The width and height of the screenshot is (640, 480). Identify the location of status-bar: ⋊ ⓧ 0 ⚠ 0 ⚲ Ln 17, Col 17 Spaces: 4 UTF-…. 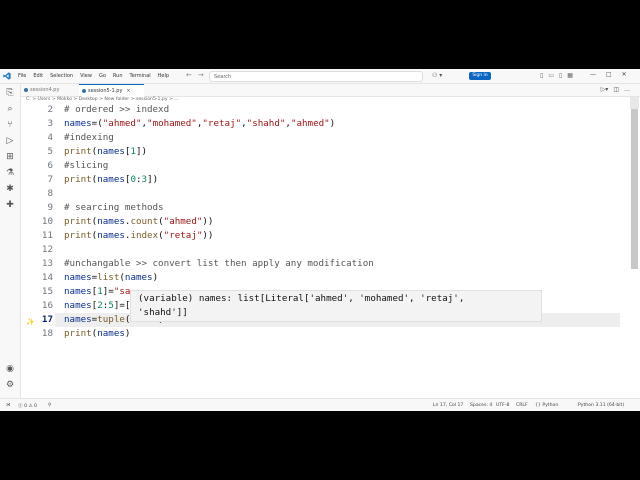
(320, 404).